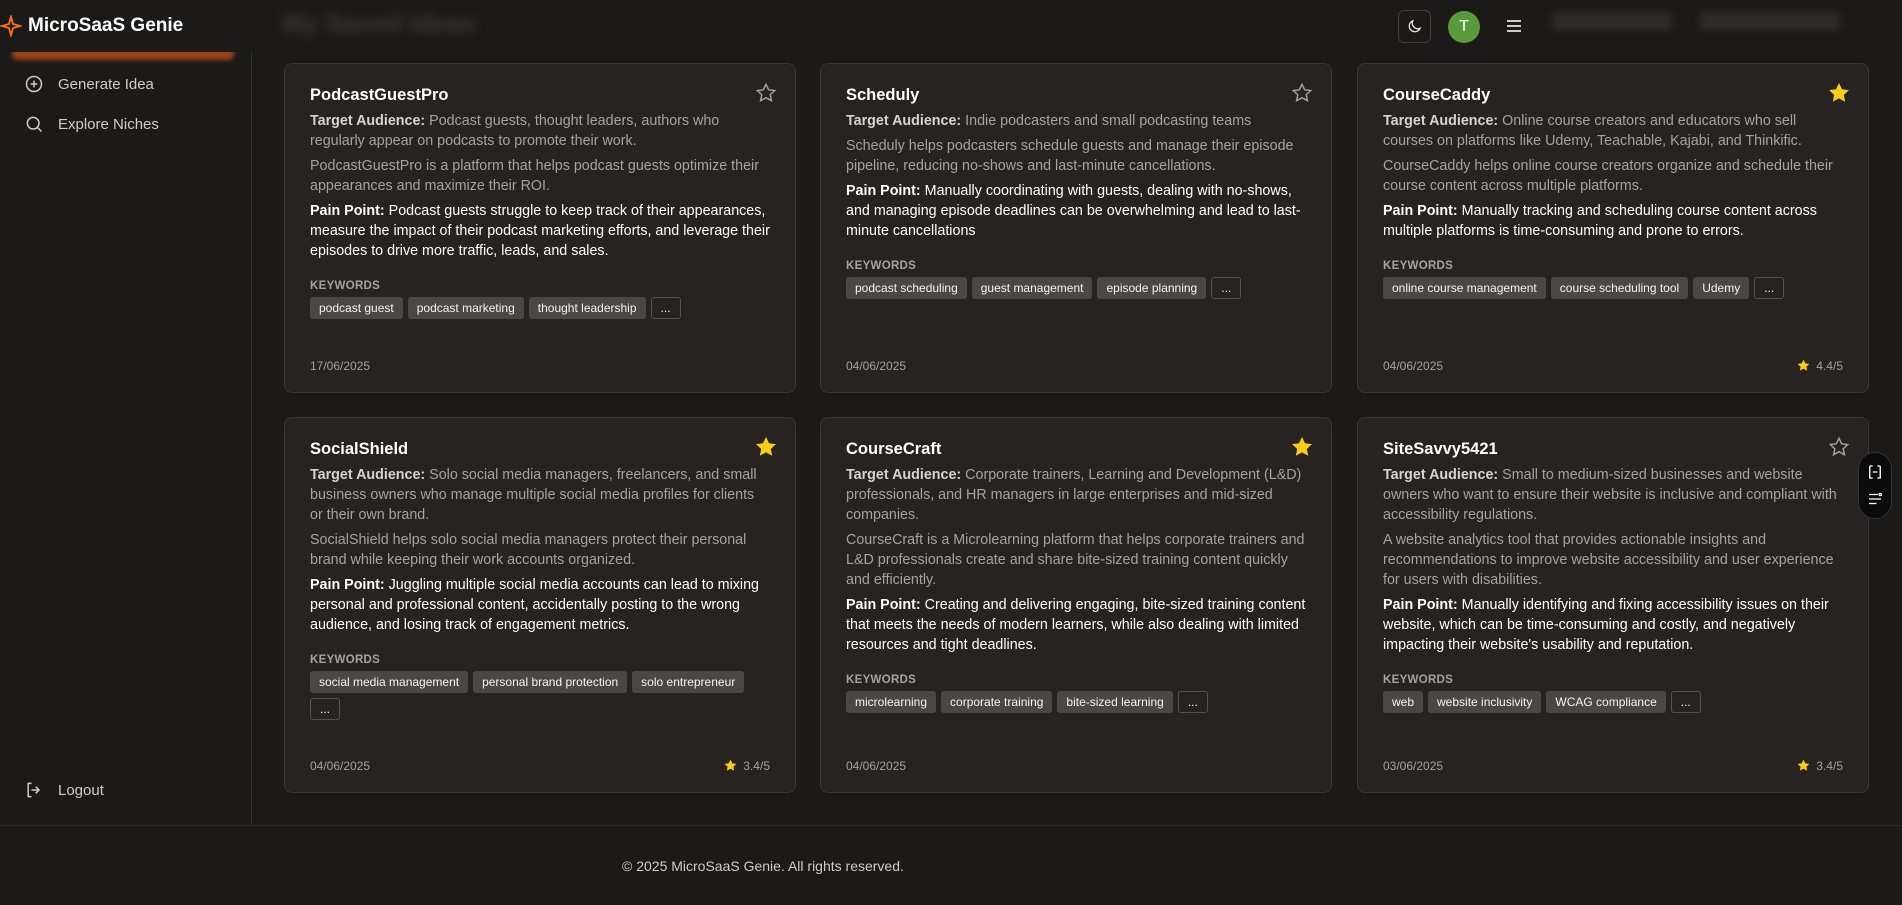  I want to click on hamburger-menu-button, so click(1514, 26).